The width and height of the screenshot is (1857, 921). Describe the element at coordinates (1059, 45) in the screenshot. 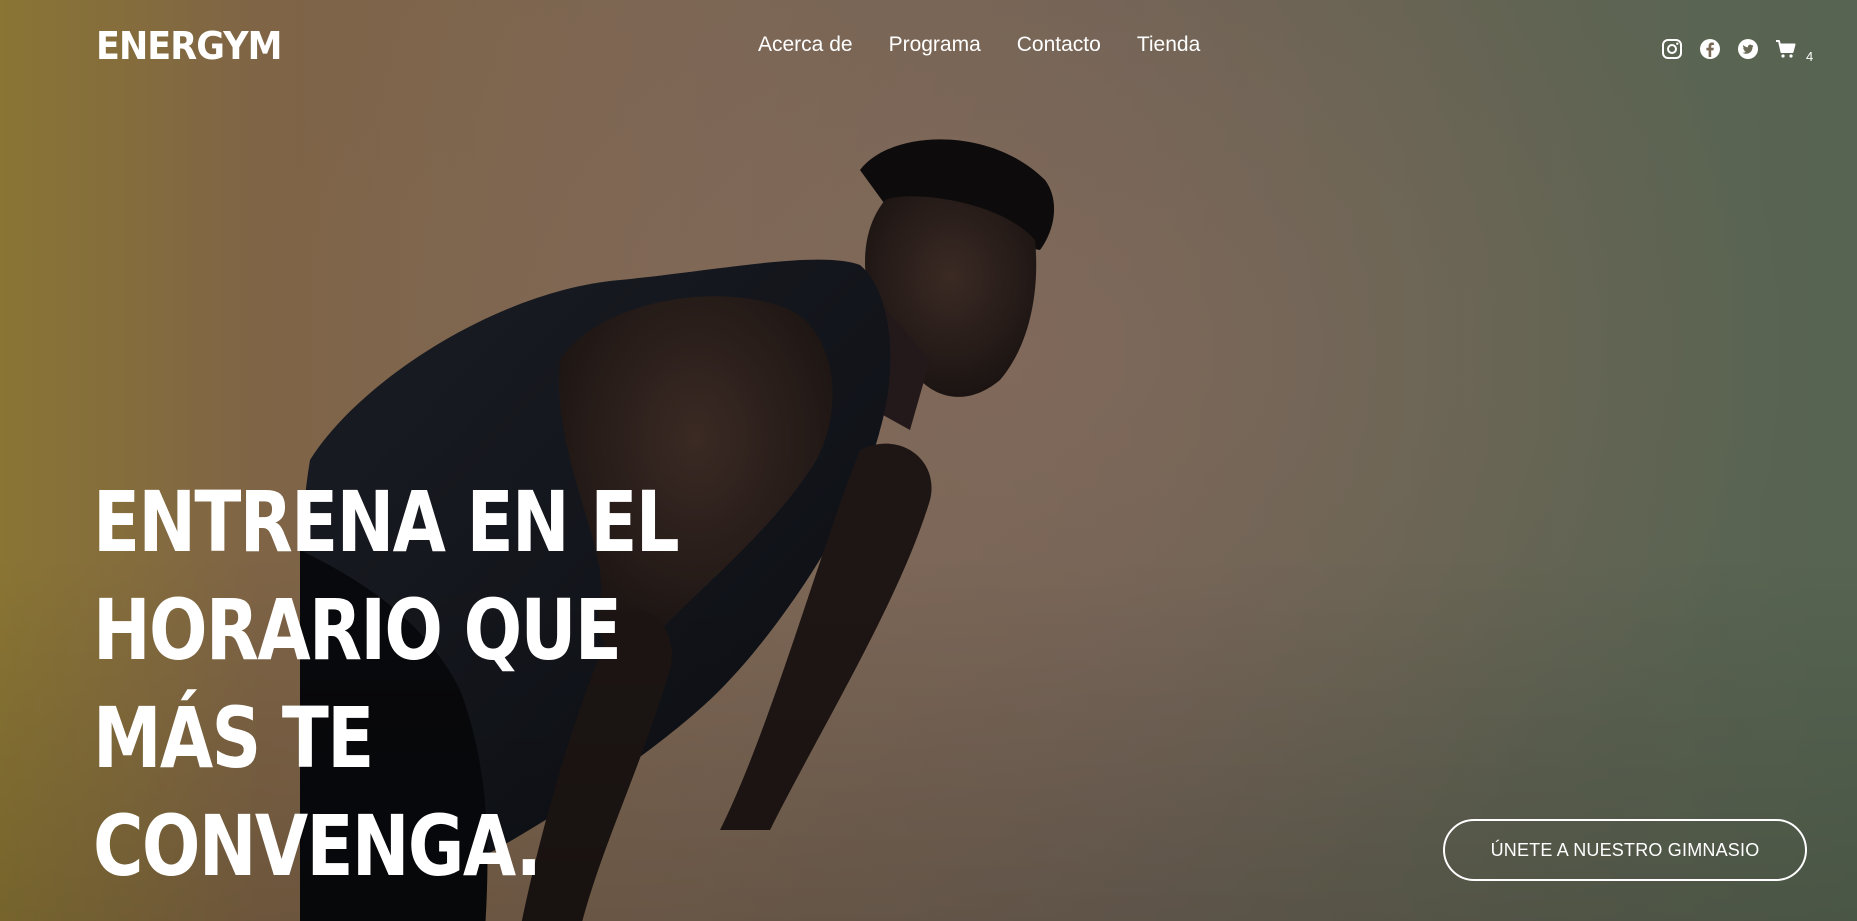

I see `nav-item-contacto: Contacto` at that location.